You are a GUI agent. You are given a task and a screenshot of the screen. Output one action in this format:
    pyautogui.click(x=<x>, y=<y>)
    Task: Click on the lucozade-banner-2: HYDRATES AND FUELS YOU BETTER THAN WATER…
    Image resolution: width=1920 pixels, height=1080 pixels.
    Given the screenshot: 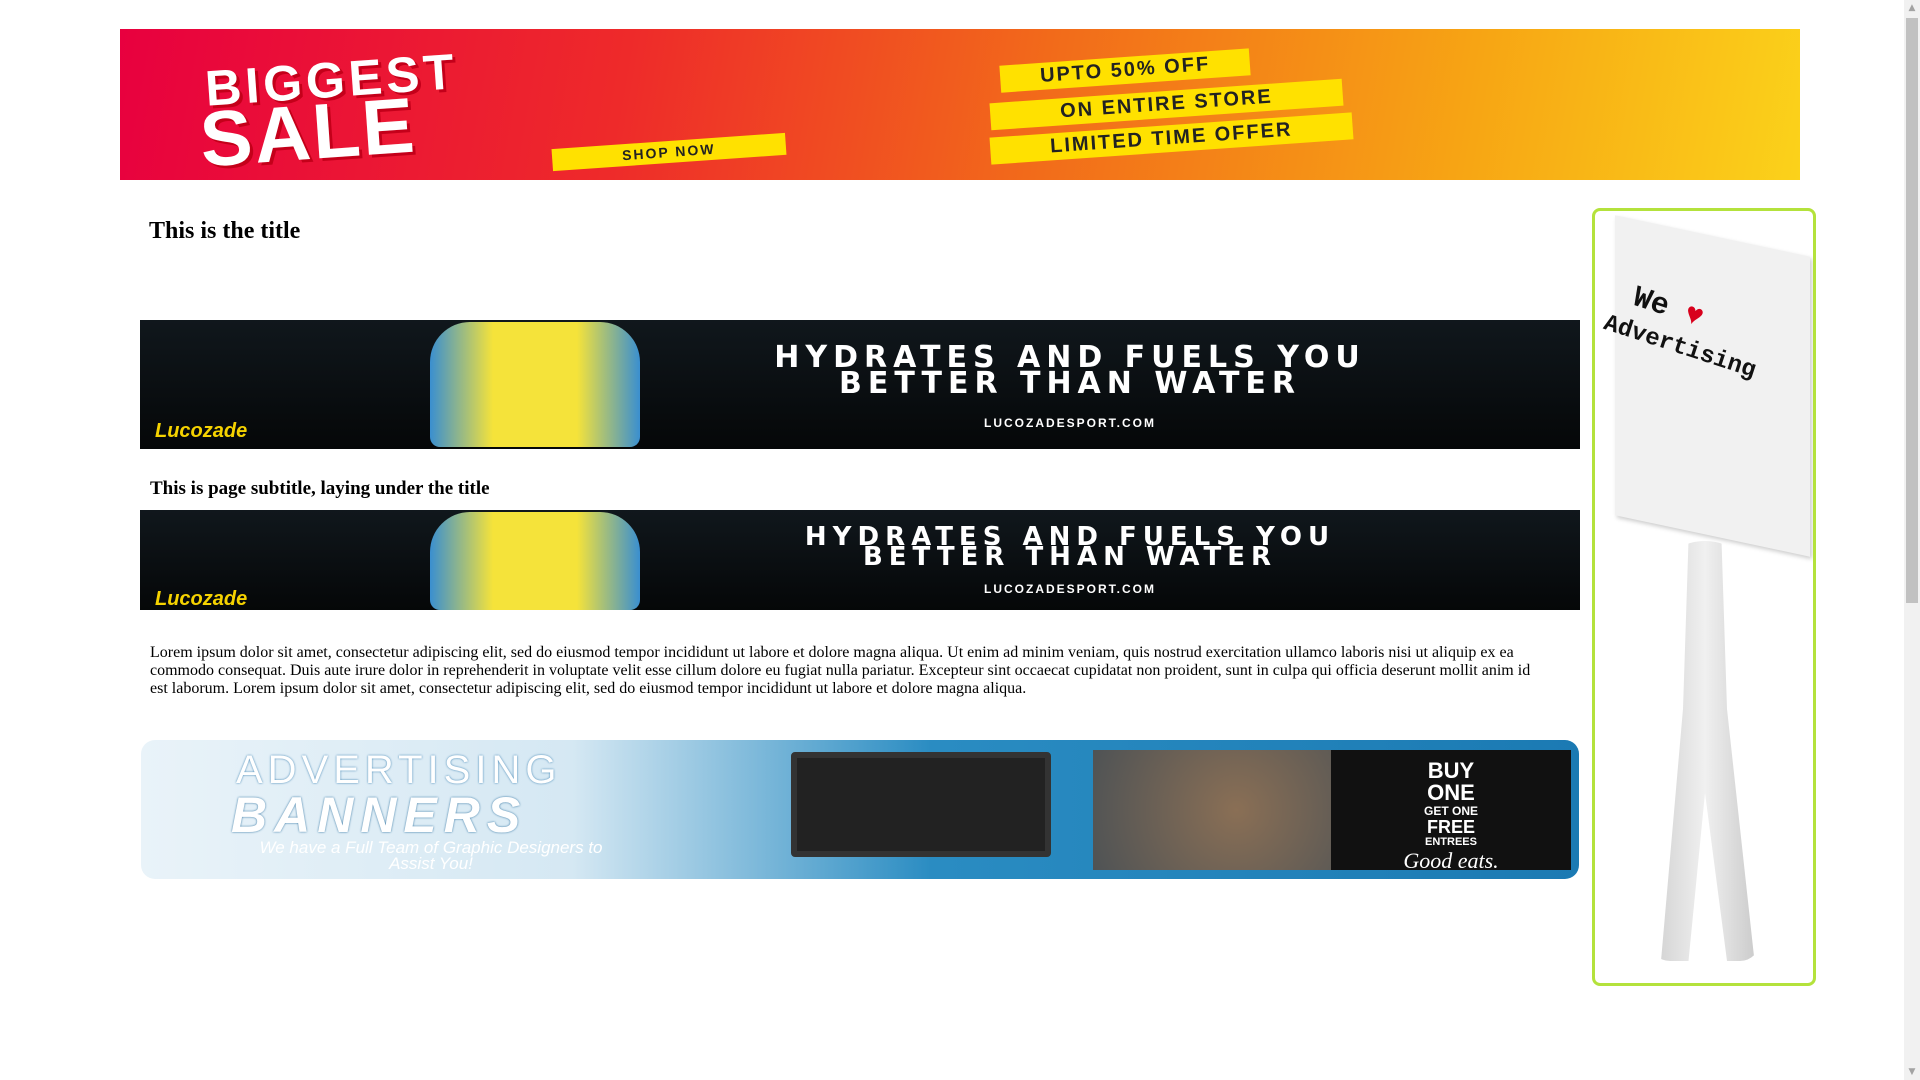 What is the action you would take?
    pyautogui.click(x=860, y=560)
    